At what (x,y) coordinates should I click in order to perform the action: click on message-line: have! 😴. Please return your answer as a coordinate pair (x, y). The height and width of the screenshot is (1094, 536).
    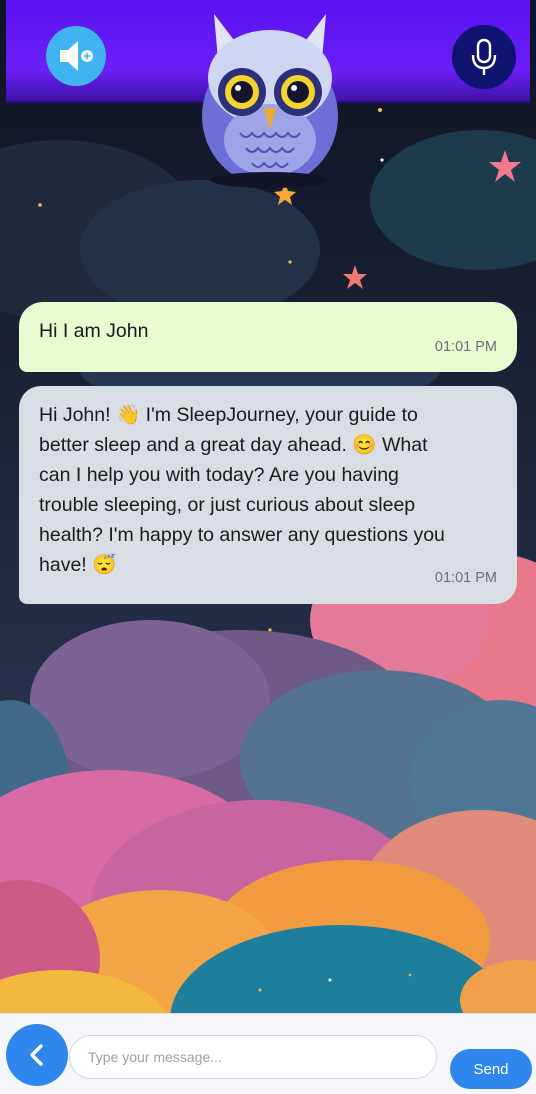
    Looking at the image, I should click on (78, 565).